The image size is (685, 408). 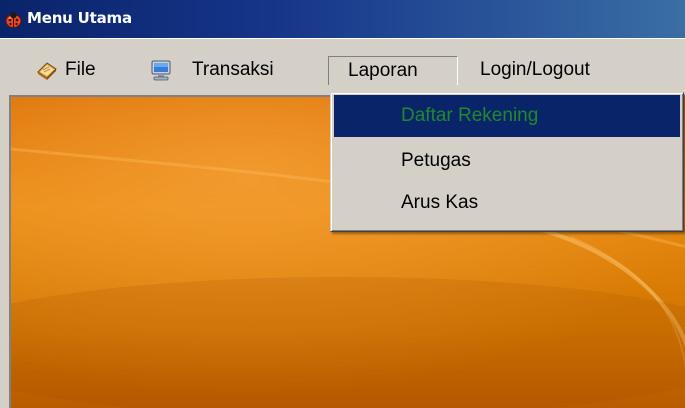 I want to click on menu-laporan-label: Laporan, so click(x=383, y=70).